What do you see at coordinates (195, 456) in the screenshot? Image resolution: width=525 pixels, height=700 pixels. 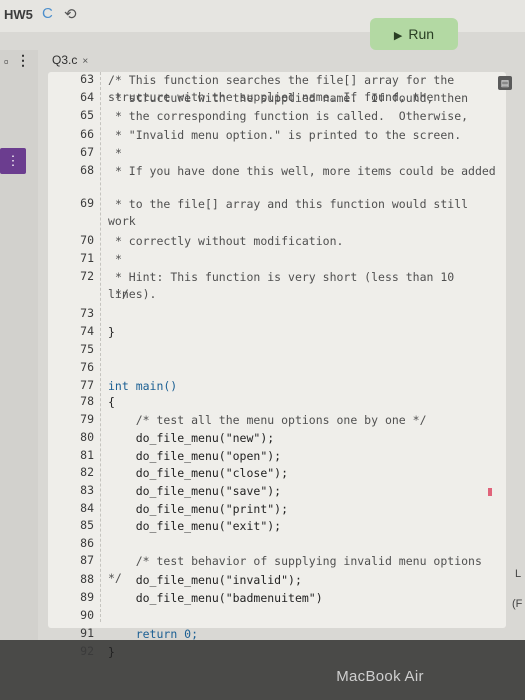 I see `code-text: do_file_menu("open");` at bounding box center [195, 456].